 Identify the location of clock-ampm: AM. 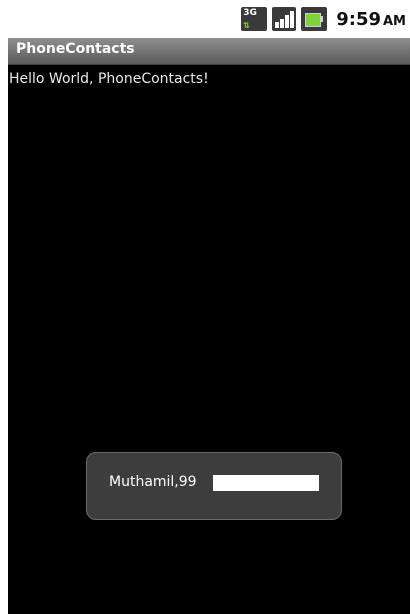
(394, 21).